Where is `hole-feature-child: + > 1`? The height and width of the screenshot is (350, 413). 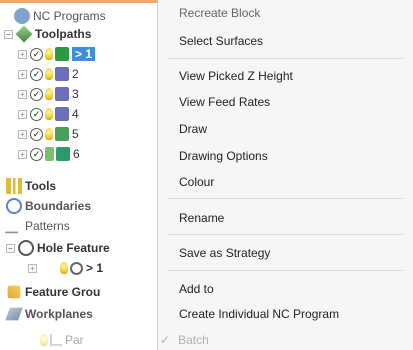 hole-feature-child: + > 1 is located at coordinates (65, 268).